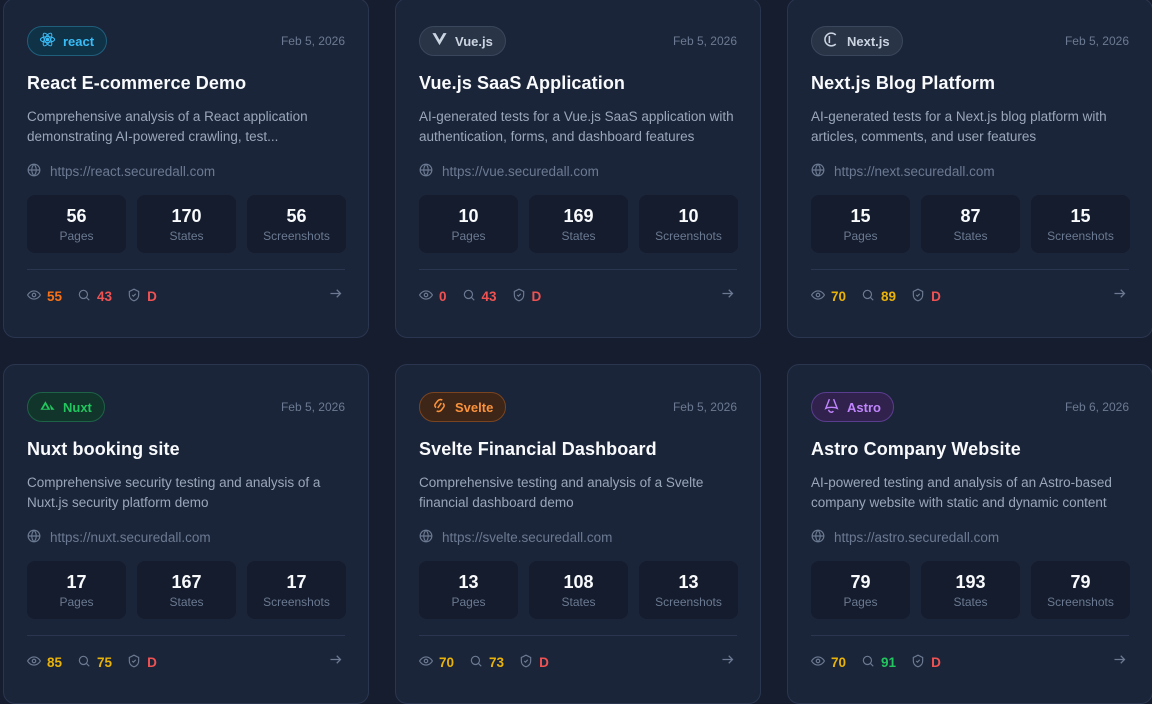  I want to click on card-url: https://next.securedall.com, so click(914, 171).